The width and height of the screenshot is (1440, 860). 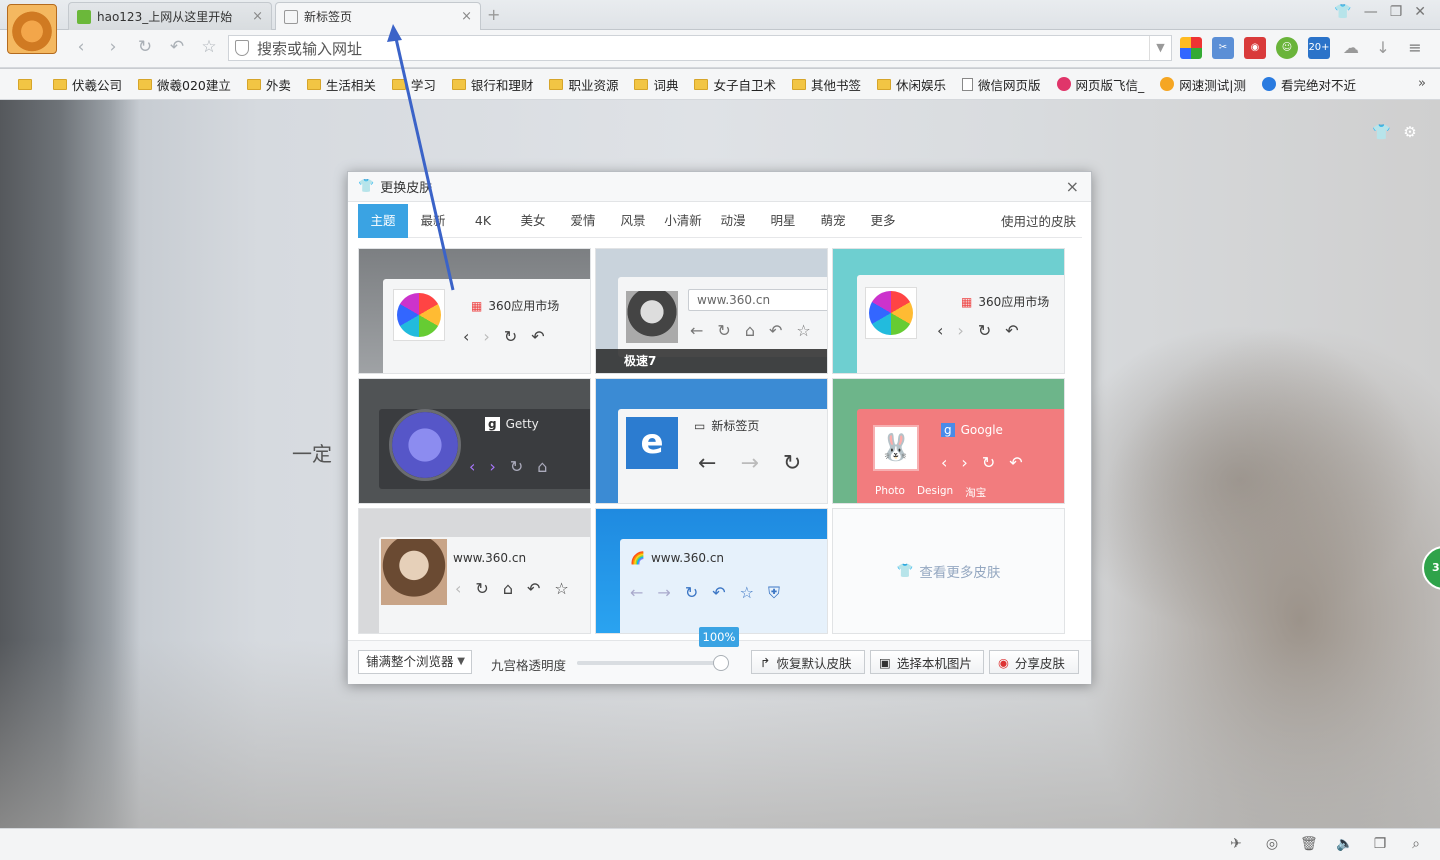 What do you see at coordinates (960, 573) in the screenshot?
I see `view-more-label: 查看更多皮肤` at bounding box center [960, 573].